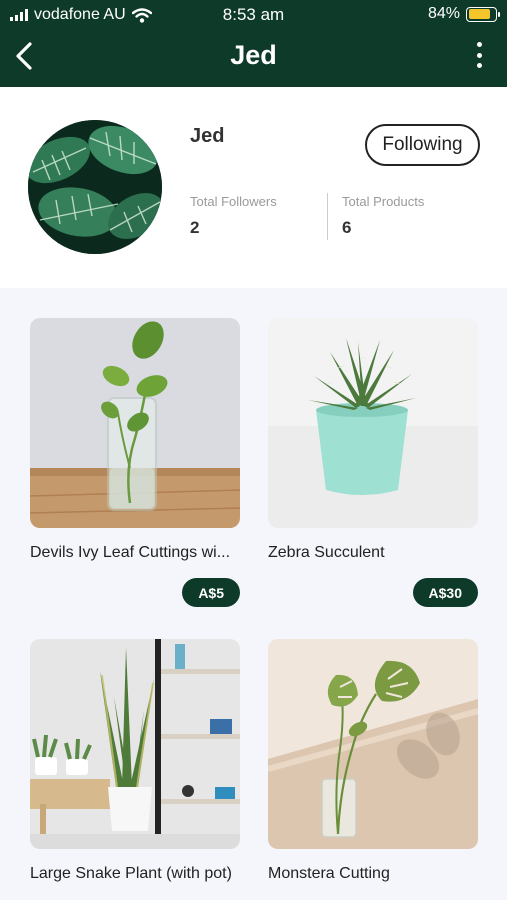 This screenshot has height=900, width=507. I want to click on stat-label: Total Followers, so click(233, 201).